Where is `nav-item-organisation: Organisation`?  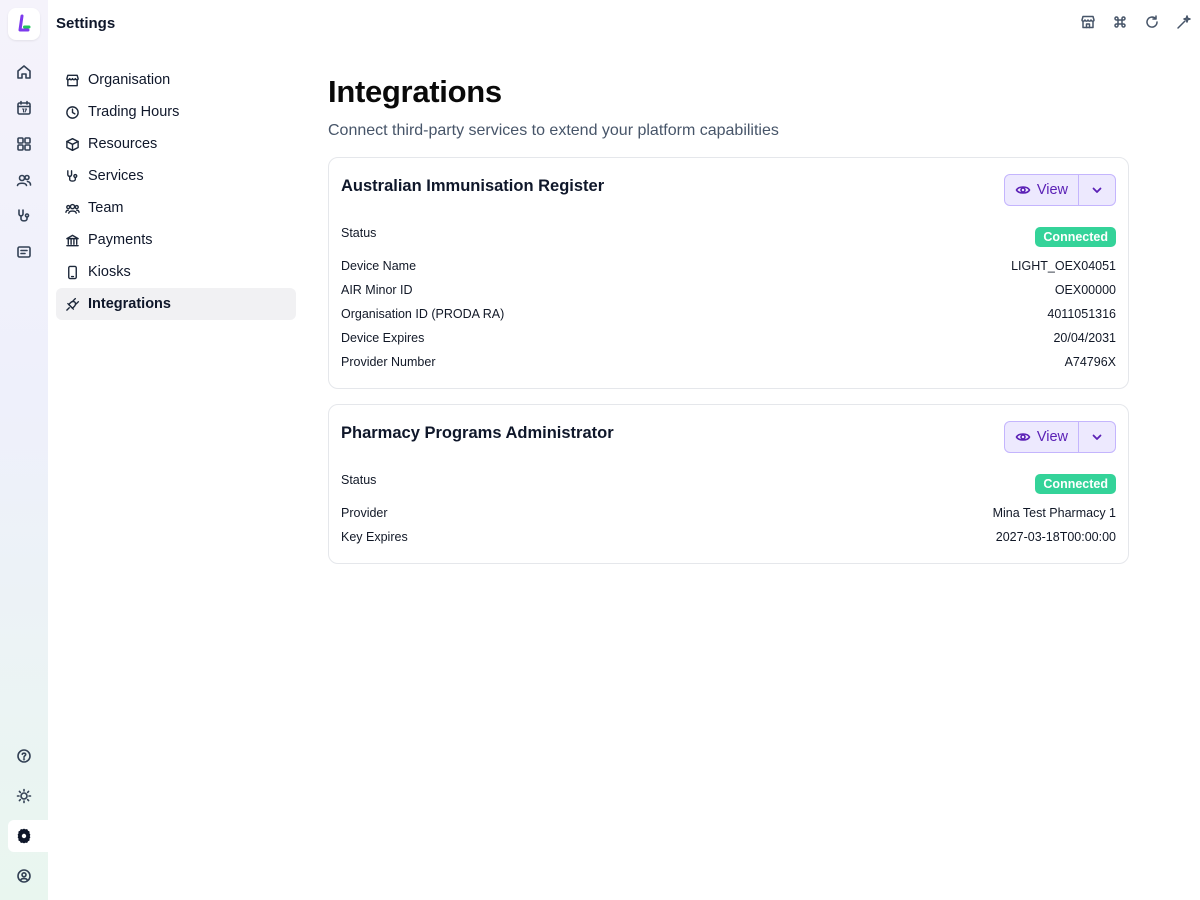
nav-item-organisation: Organisation is located at coordinates (176, 80).